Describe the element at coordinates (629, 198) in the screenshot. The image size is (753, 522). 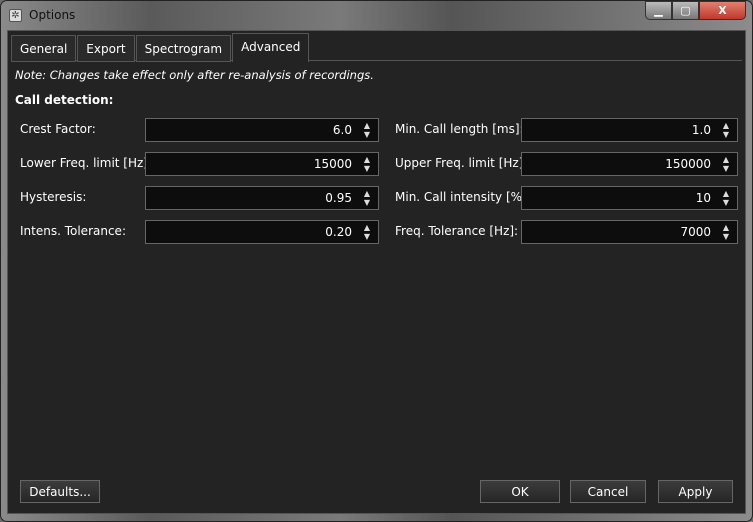
I see `numeric-spinner: 10 ▲ ▼` at that location.